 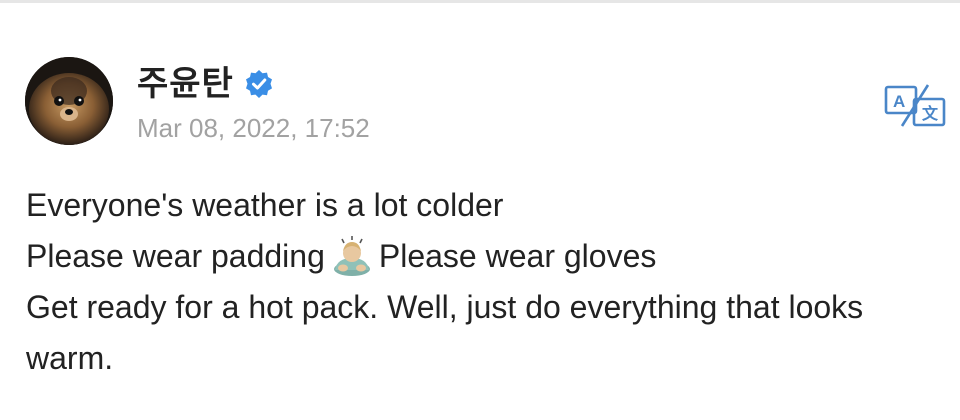 I want to click on post-timestamp: Mar 08, 2022, 17:52, so click(x=253, y=128).